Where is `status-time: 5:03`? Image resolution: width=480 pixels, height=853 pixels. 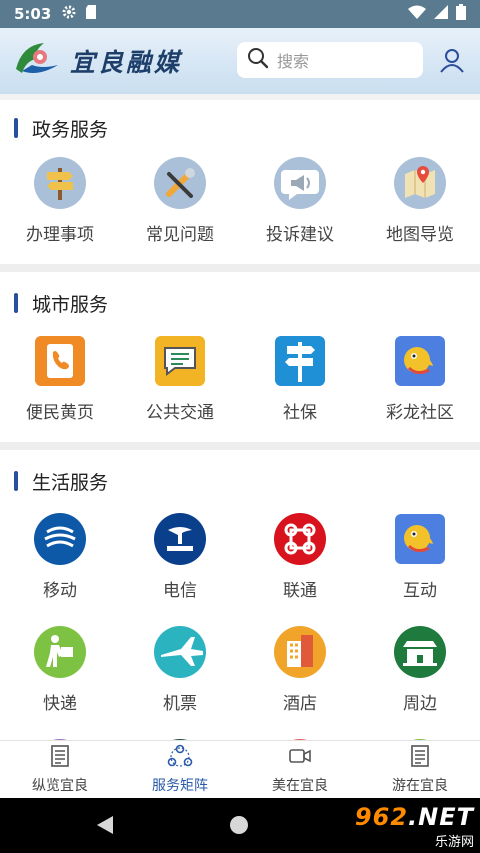 status-time: 5:03 is located at coordinates (33, 14).